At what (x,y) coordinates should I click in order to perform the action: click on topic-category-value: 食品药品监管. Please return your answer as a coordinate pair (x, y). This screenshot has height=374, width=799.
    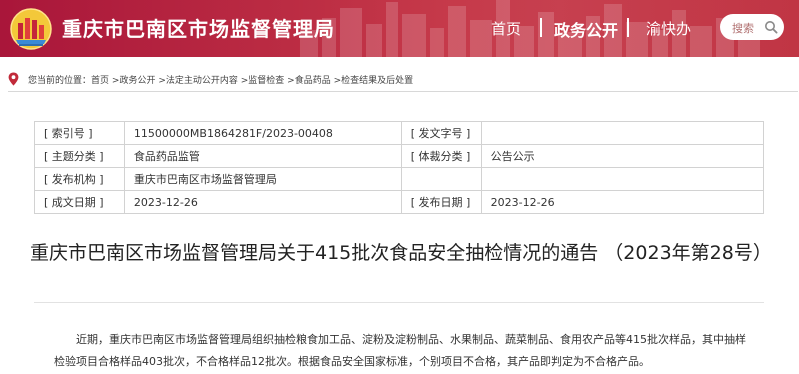
    Looking at the image, I should click on (262, 156).